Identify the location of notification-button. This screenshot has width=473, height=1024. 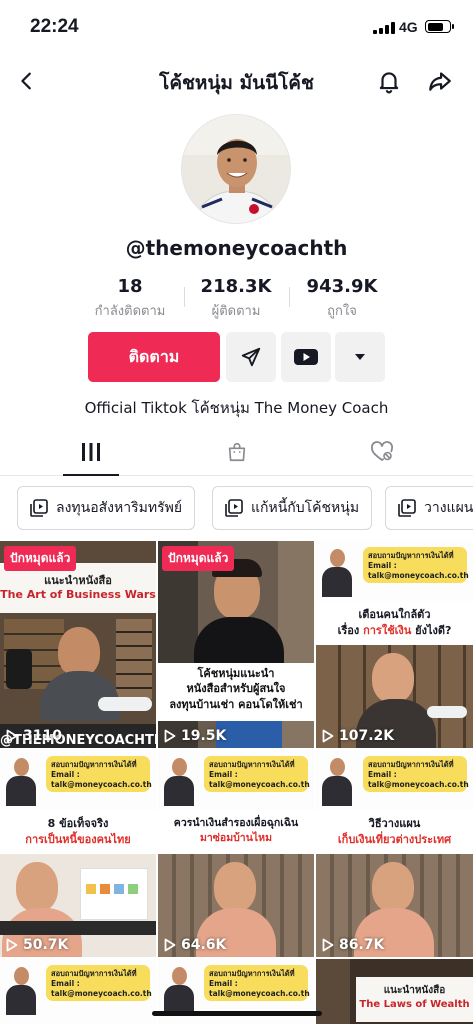
(389, 81).